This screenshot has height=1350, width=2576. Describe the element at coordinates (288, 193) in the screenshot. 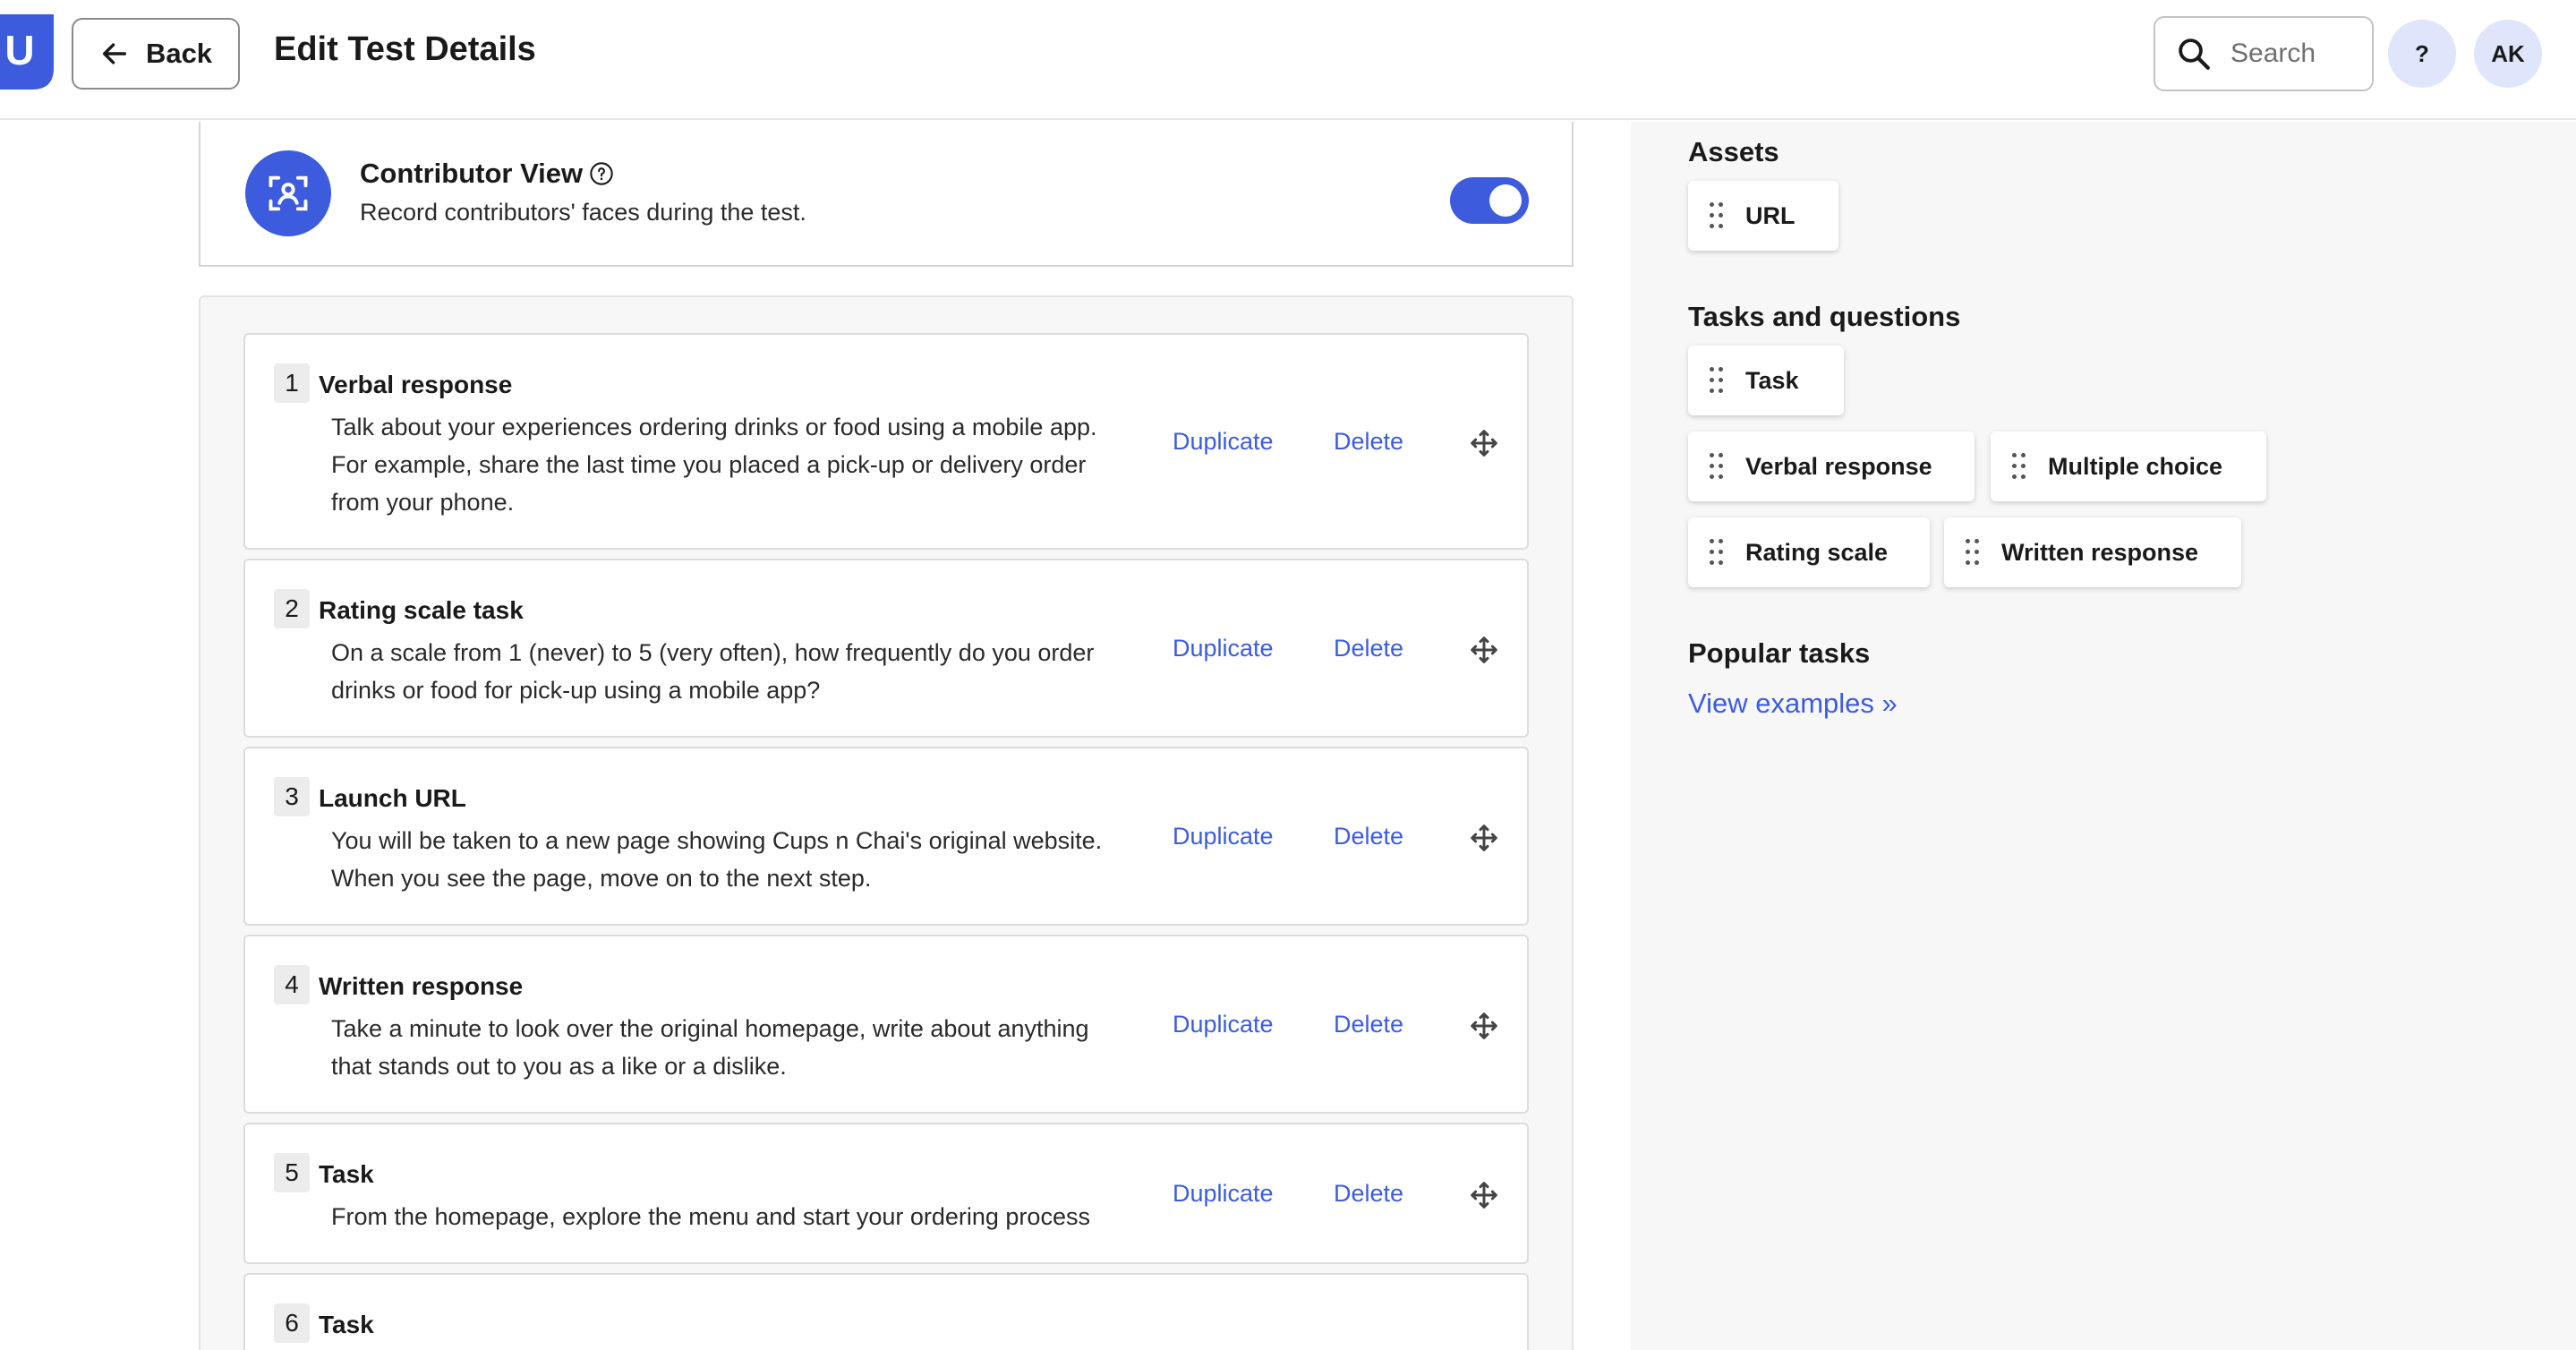

I see `face-scan-icon` at that location.